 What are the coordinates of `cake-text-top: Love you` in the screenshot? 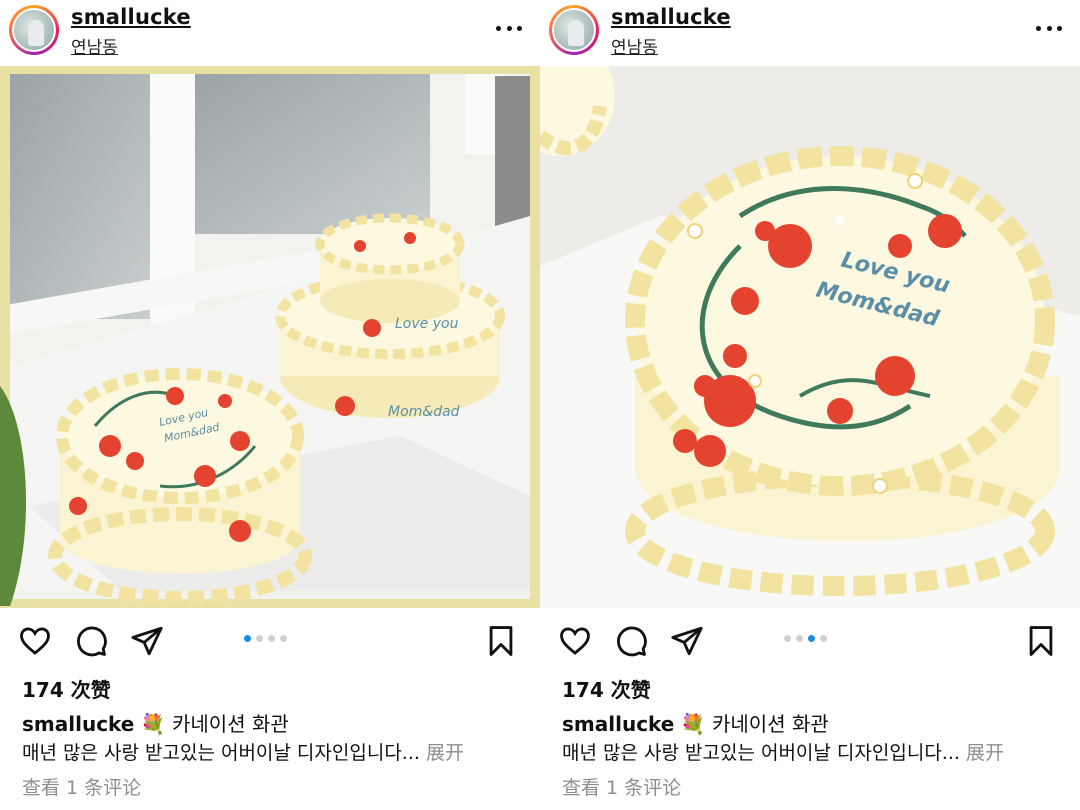 It's located at (427, 324).